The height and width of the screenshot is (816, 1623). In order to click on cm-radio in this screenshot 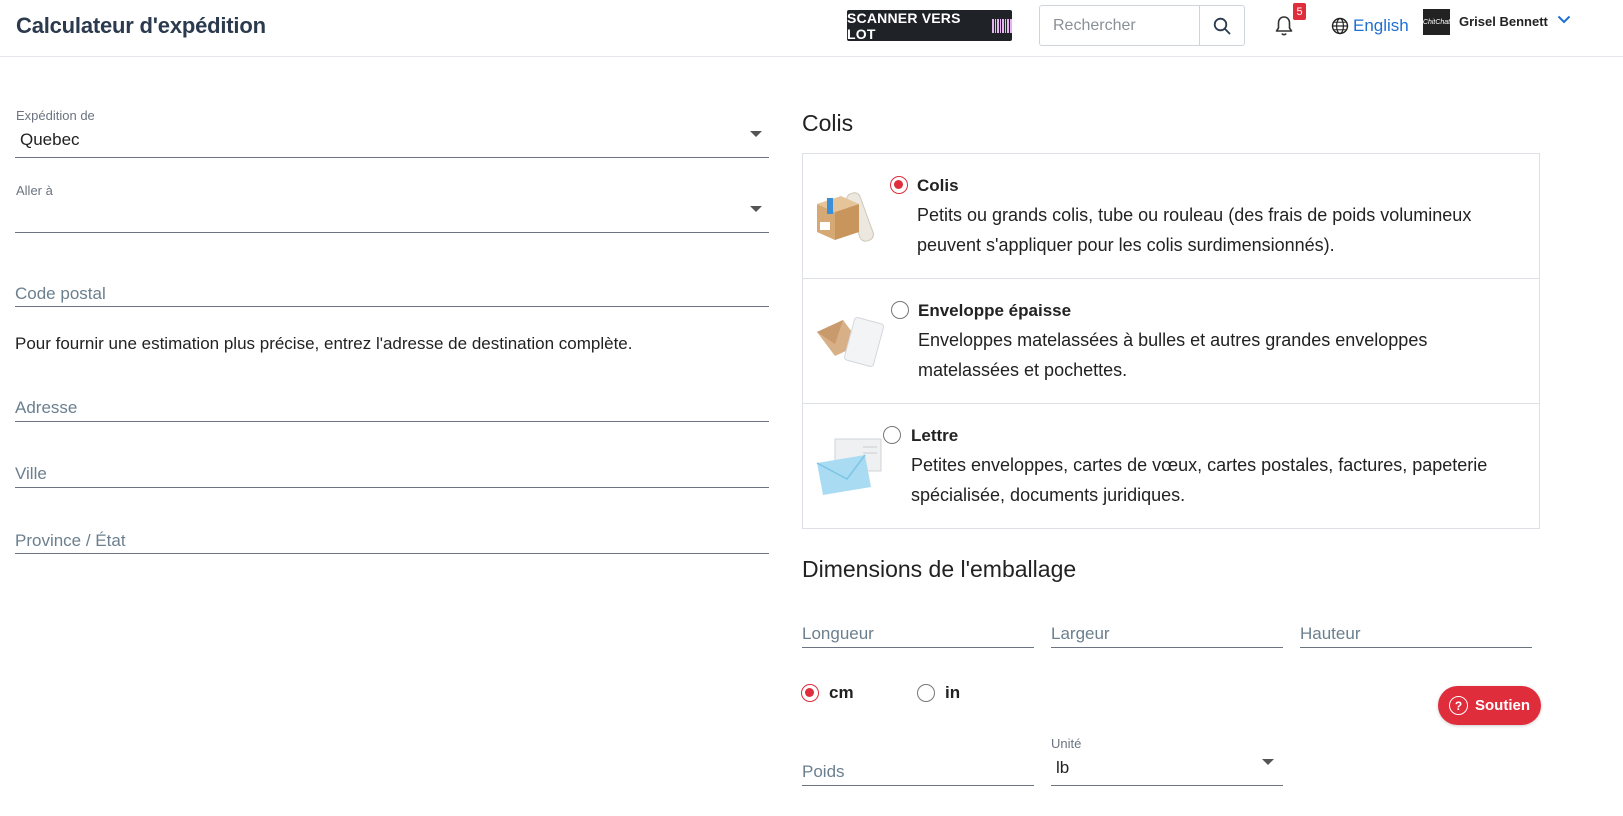, I will do `click(810, 693)`.